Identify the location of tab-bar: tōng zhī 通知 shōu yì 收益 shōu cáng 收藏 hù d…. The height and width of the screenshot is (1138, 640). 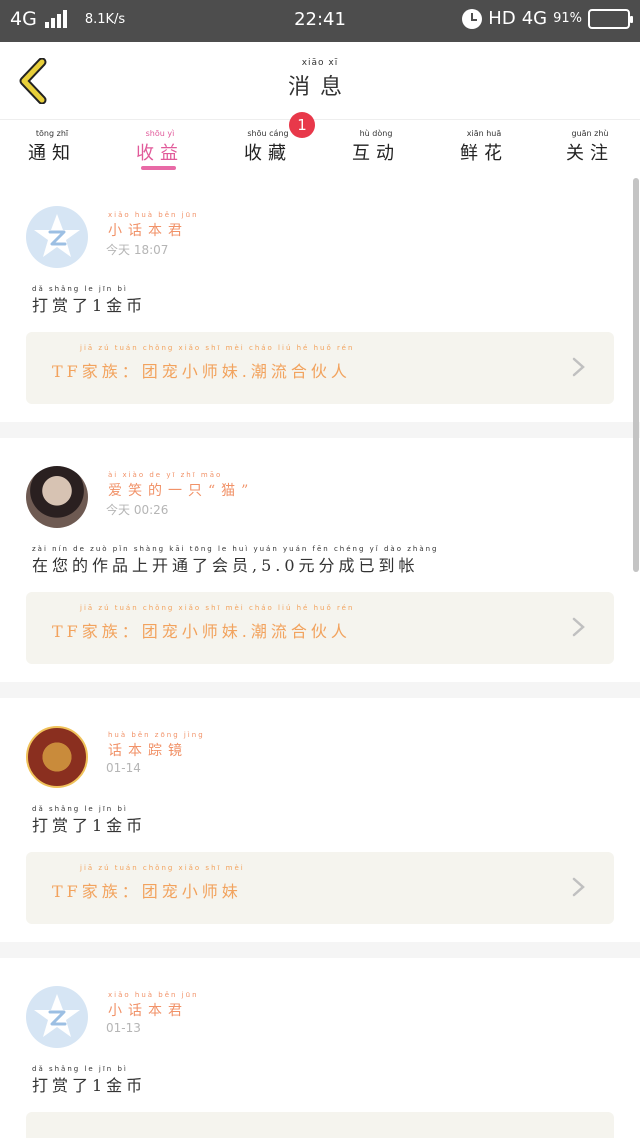
(320, 149).